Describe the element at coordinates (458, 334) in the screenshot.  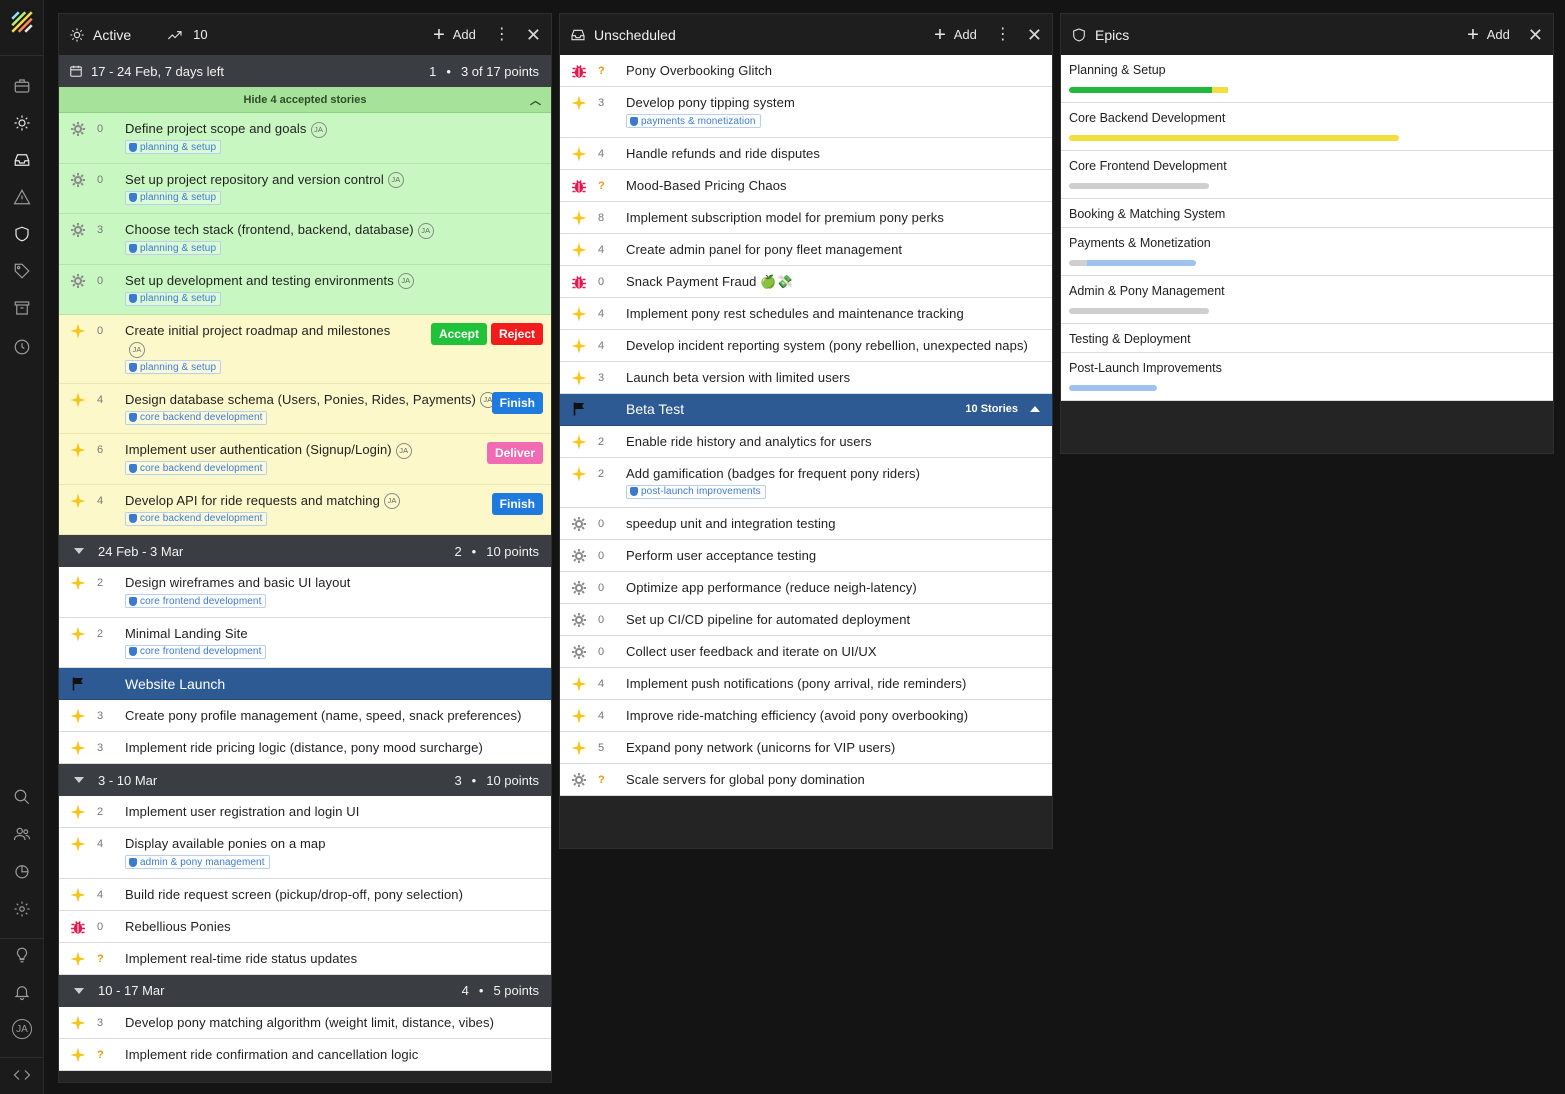
I see `accept-button: Accept` at that location.